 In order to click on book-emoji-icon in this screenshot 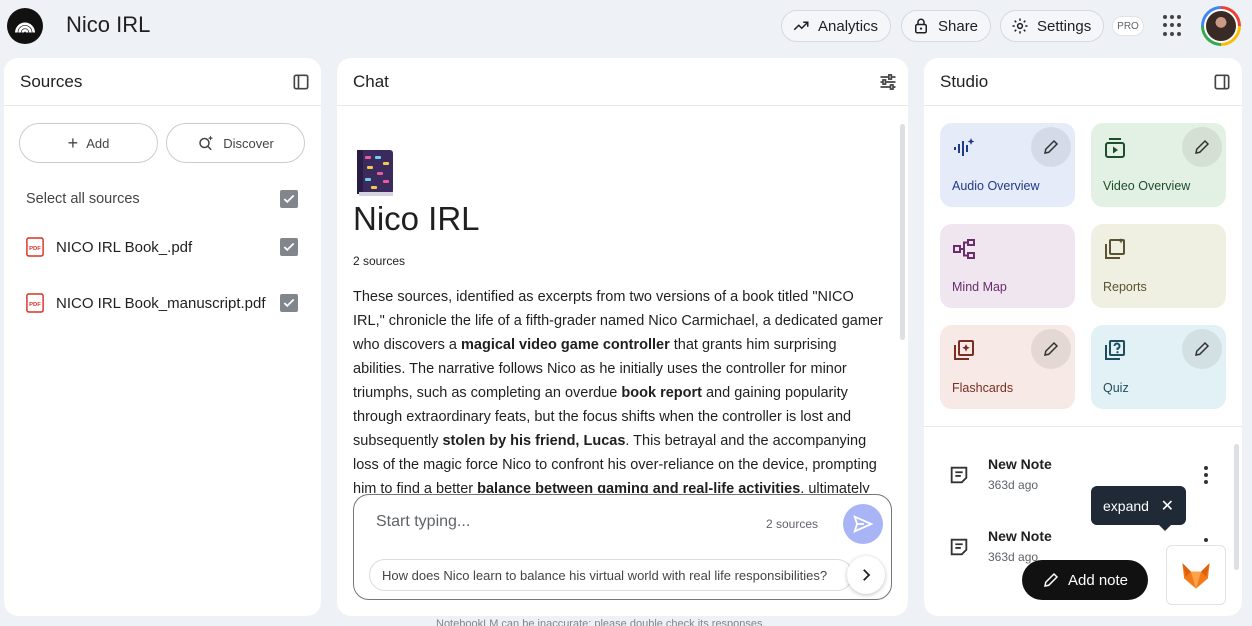, I will do `click(375, 173)`.